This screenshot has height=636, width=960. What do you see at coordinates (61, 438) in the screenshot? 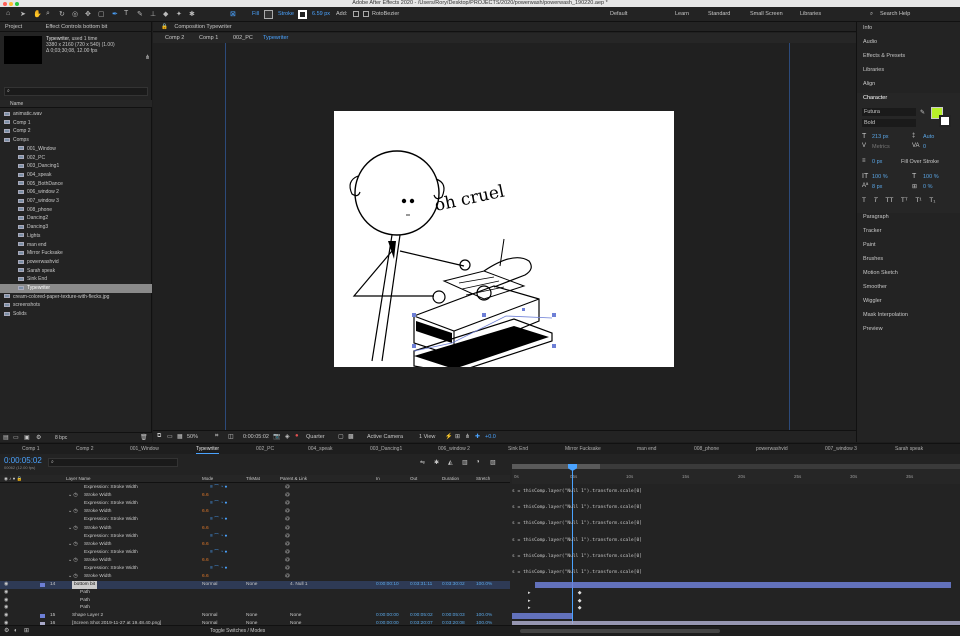
I see `bpc-label: 8 bpc` at bounding box center [61, 438].